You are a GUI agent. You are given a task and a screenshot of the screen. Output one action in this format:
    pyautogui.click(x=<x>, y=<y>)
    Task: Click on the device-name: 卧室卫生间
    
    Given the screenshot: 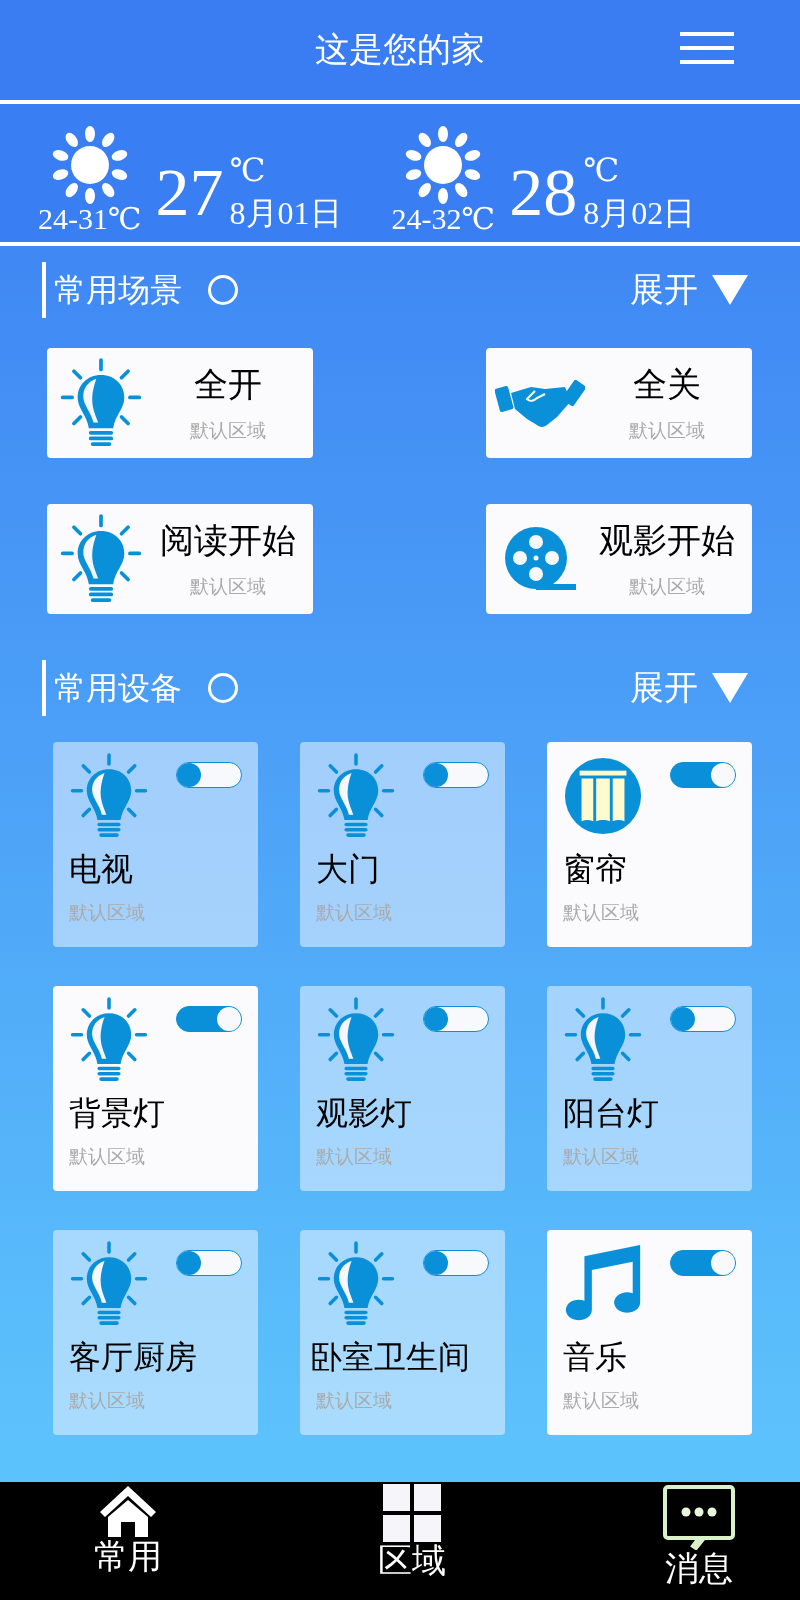 What is the action you would take?
    pyautogui.click(x=390, y=1357)
    